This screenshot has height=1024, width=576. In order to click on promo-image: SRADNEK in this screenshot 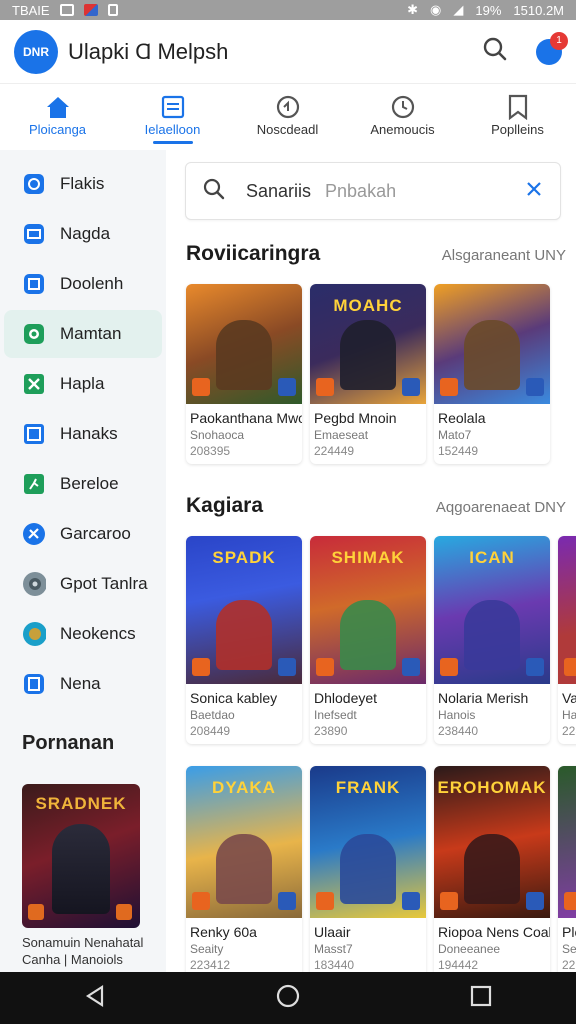, I will do `click(81, 856)`.